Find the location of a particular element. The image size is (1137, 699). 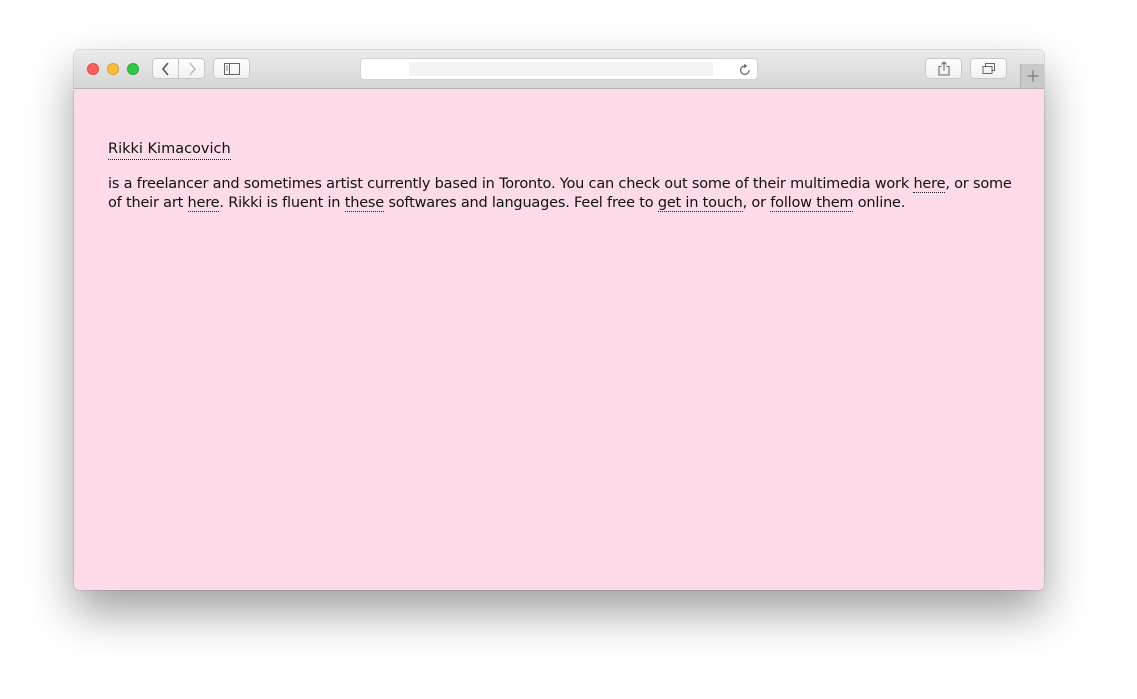

chevron-right-icon is located at coordinates (192, 68).